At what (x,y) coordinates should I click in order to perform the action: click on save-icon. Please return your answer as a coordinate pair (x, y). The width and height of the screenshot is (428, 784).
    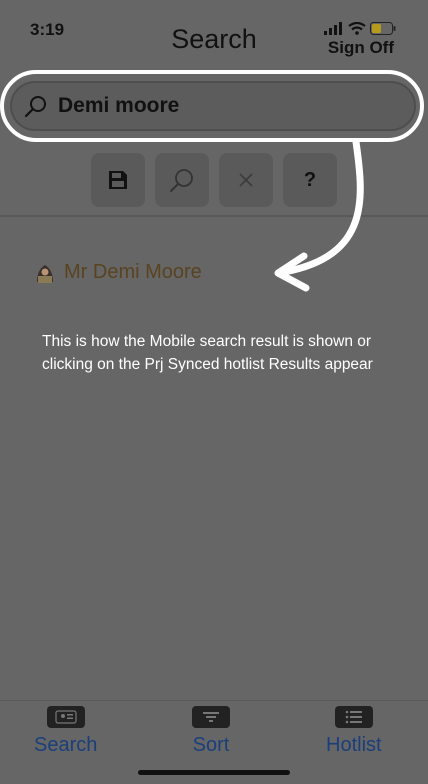
    Looking at the image, I should click on (118, 180).